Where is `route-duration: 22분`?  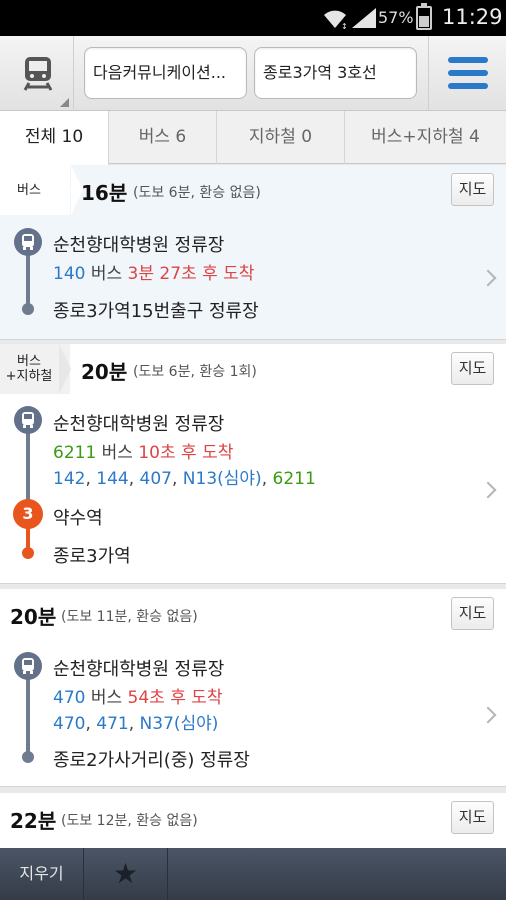 route-duration: 22분 is located at coordinates (33, 821).